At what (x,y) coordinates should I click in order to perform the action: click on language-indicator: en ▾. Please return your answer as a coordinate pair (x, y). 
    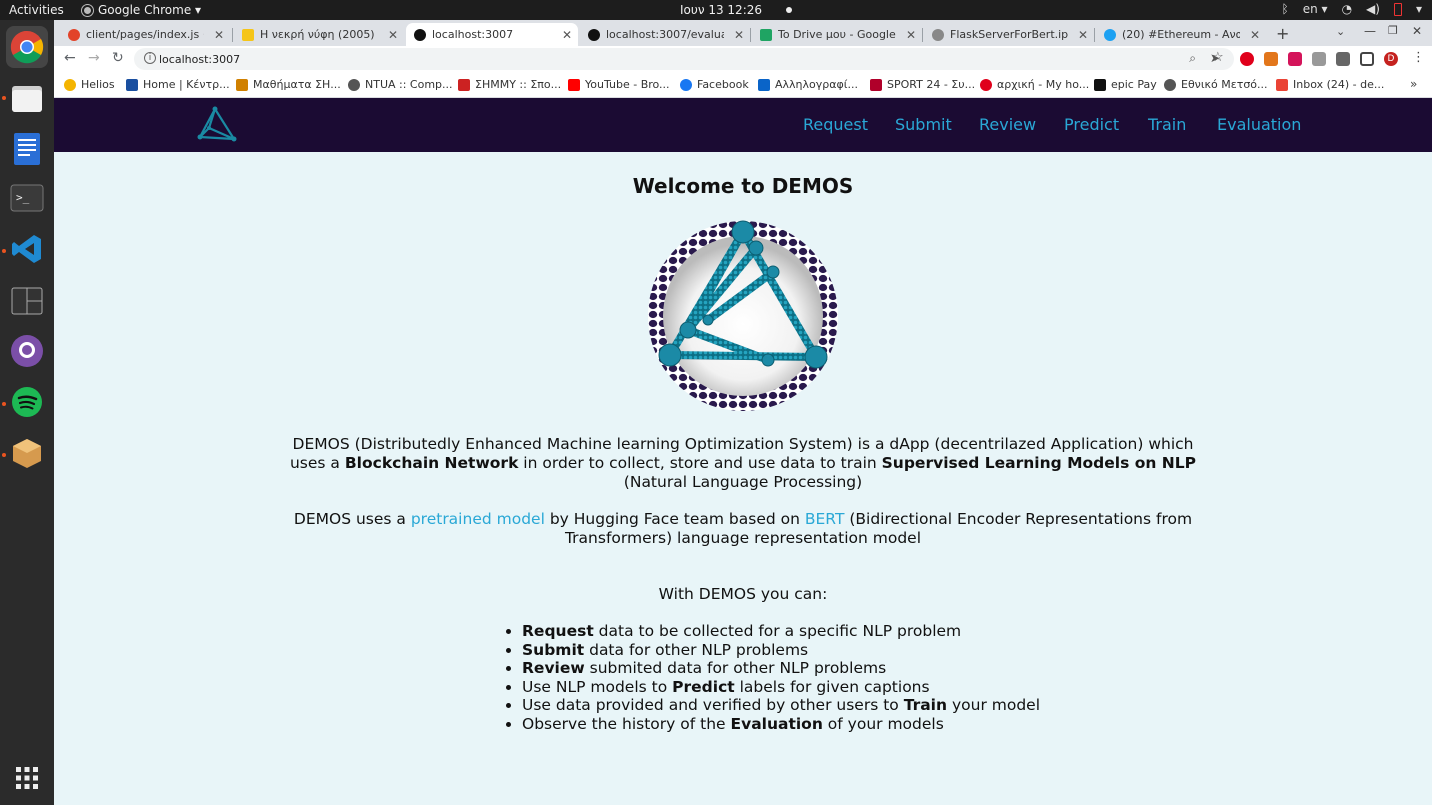
    Looking at the image, I should click on (1315, 9).